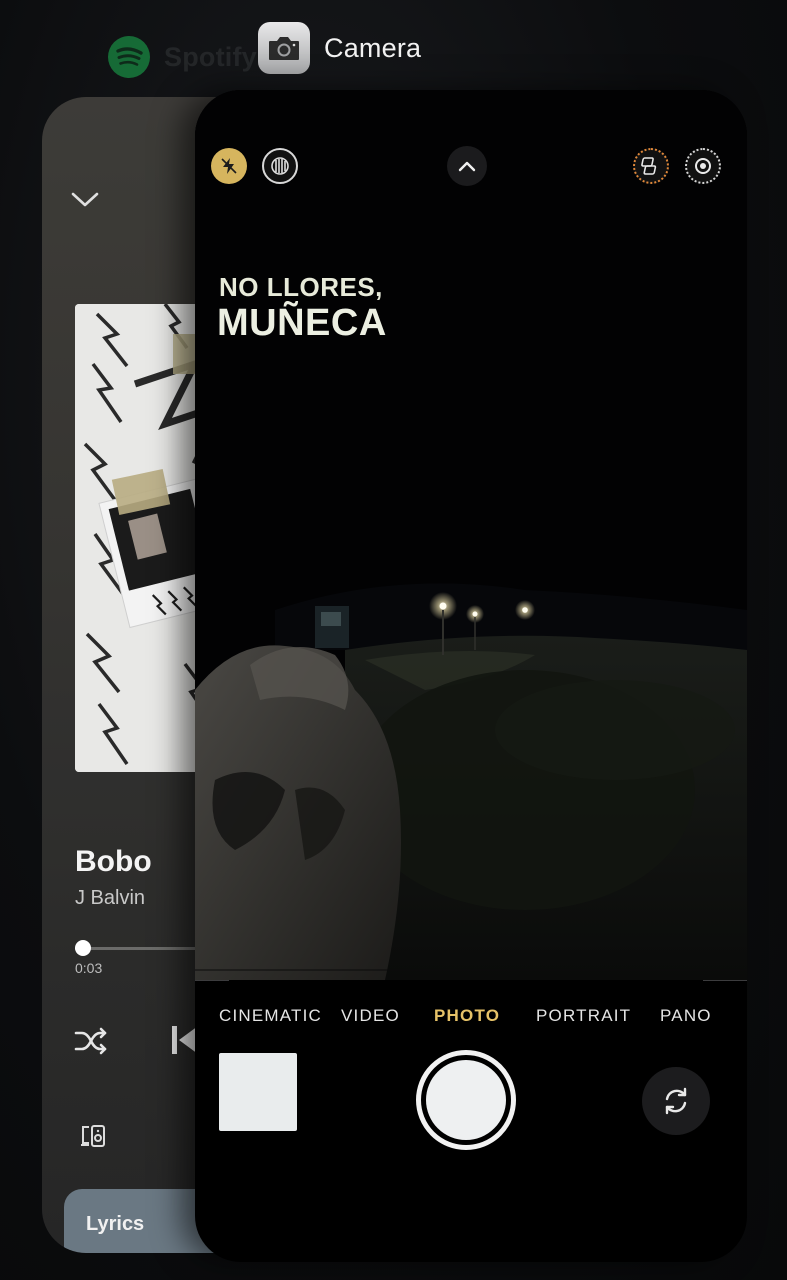 The height and width of the screenshot is (1280, 787). I want to click on camera-flip-icon, so click(676, 1101).